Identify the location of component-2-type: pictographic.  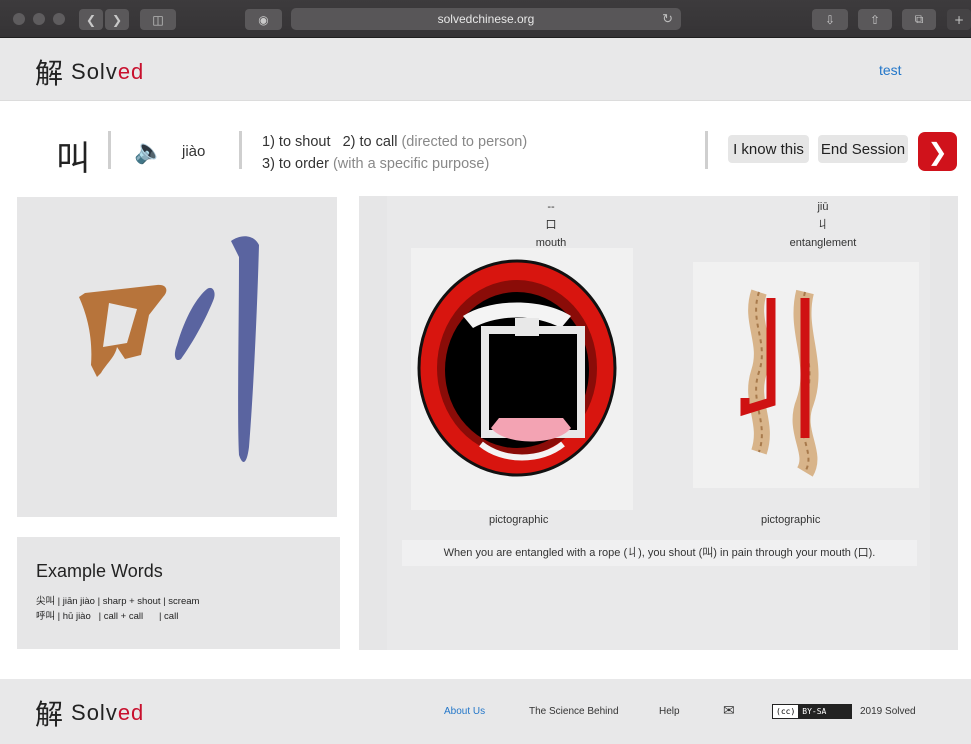
(791, 520).